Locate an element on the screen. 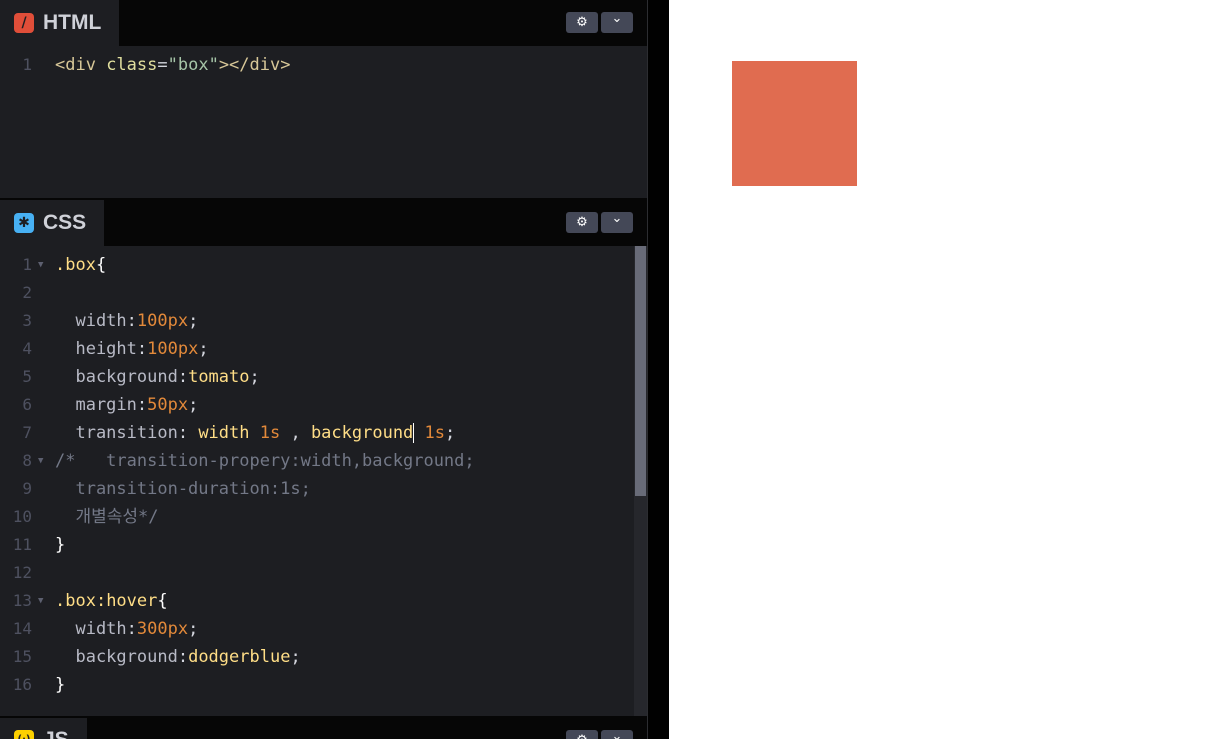  code-text: 개별속성*/ is located at coordinates (106, 517).